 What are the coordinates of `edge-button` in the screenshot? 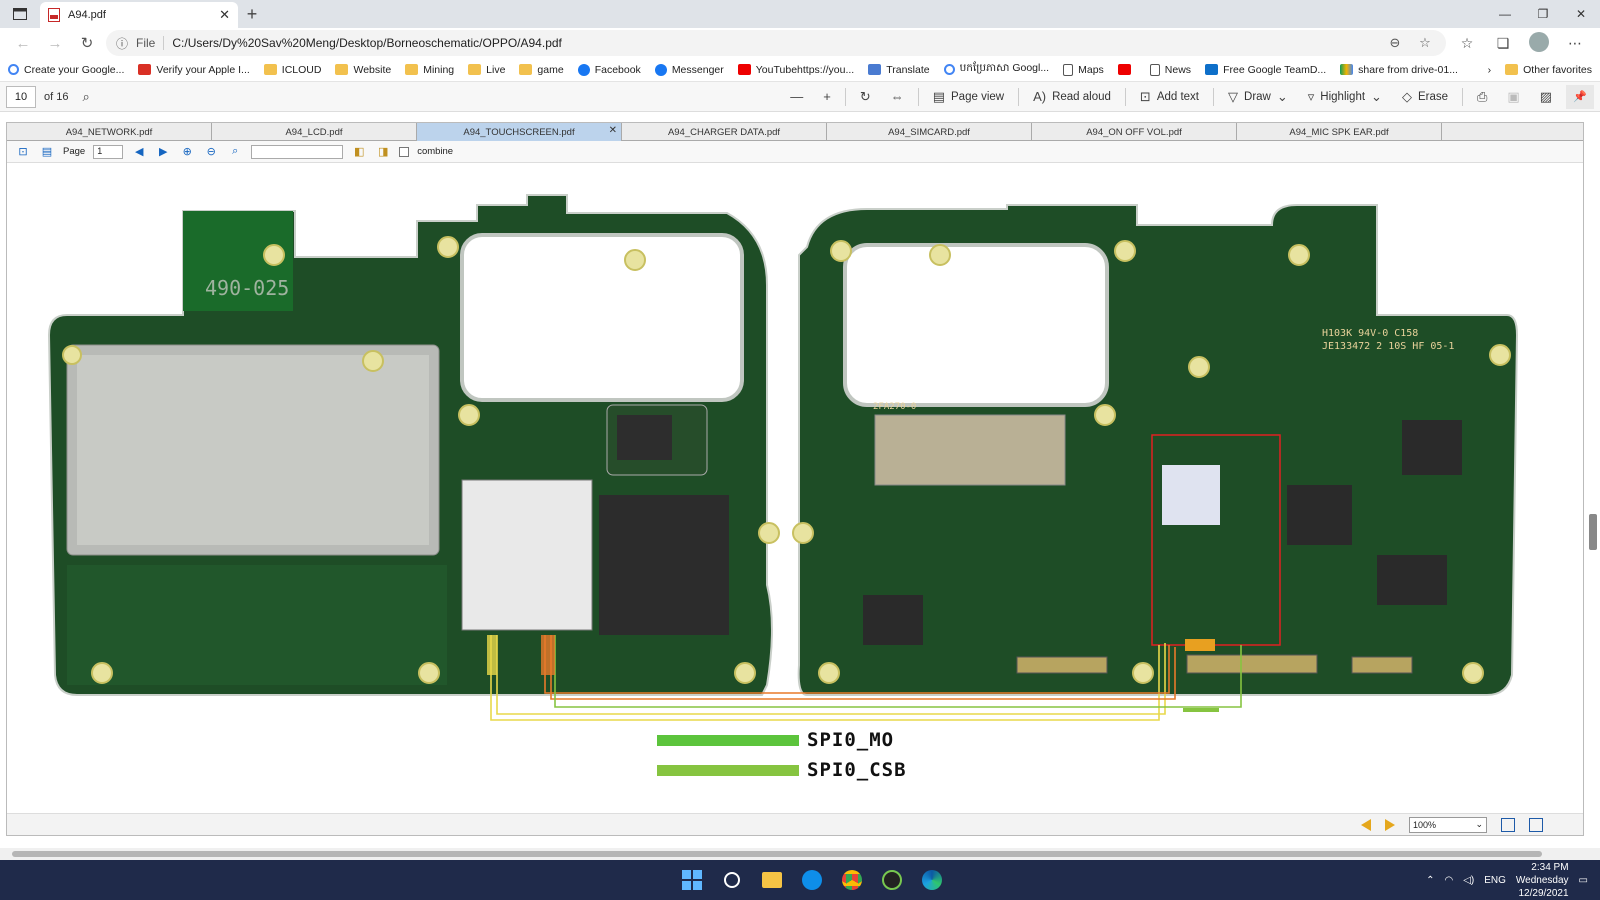 It's located at (932, 880).